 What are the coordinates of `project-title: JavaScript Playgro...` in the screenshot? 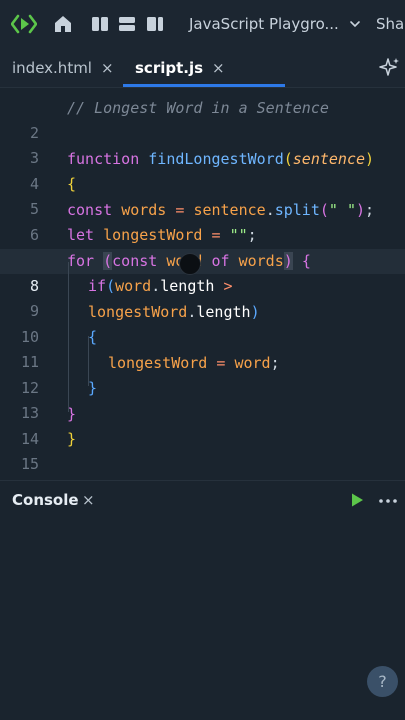 It's located at (264, 24).